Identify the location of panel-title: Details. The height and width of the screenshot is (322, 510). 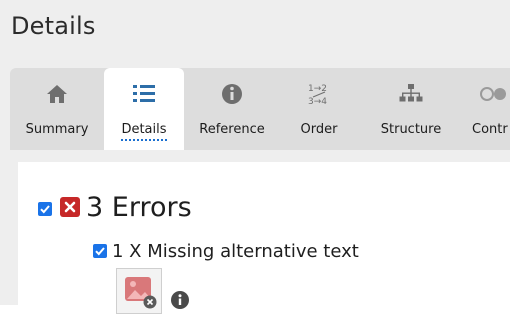
(53, 26).